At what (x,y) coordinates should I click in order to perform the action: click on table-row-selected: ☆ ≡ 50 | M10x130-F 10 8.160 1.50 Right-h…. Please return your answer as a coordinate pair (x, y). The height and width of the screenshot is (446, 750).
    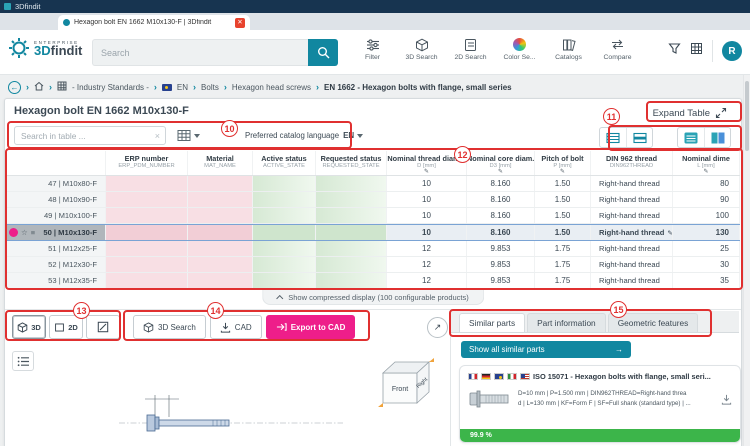
    Looking at the image, I should click on (373, 232).